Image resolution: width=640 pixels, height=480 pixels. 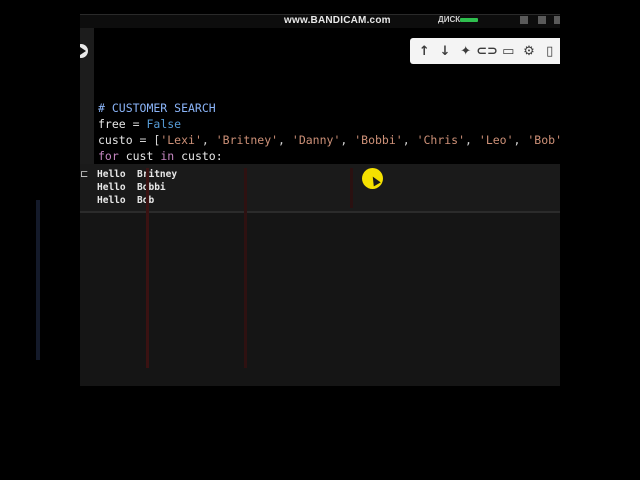 I want to click on code-token: cust, so click(x=139, y=156).